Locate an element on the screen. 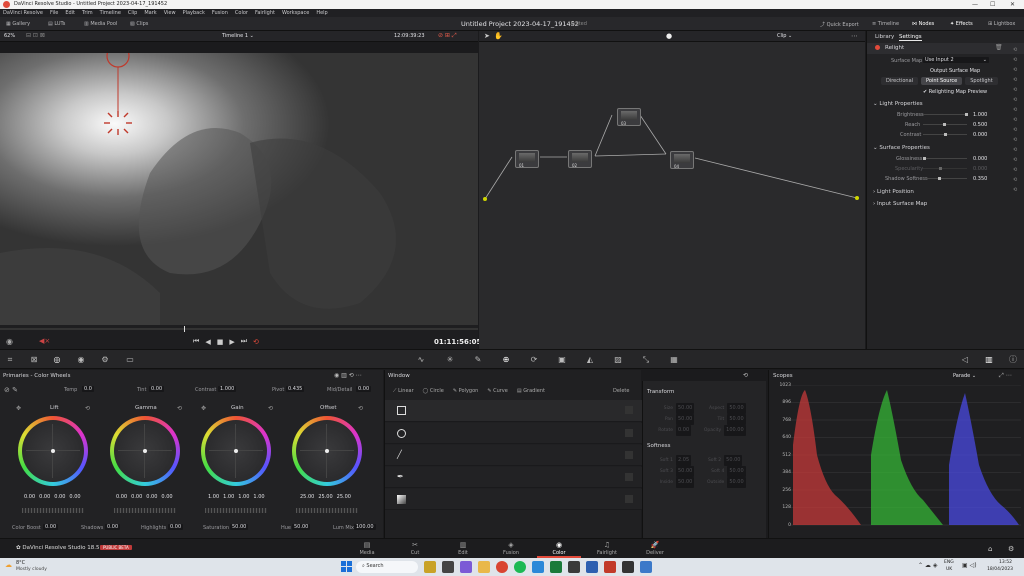 Image resolution: width=1024 pixels, height=576 pixels. saturation-value: 50.00 is located at coordinates (239, 527).